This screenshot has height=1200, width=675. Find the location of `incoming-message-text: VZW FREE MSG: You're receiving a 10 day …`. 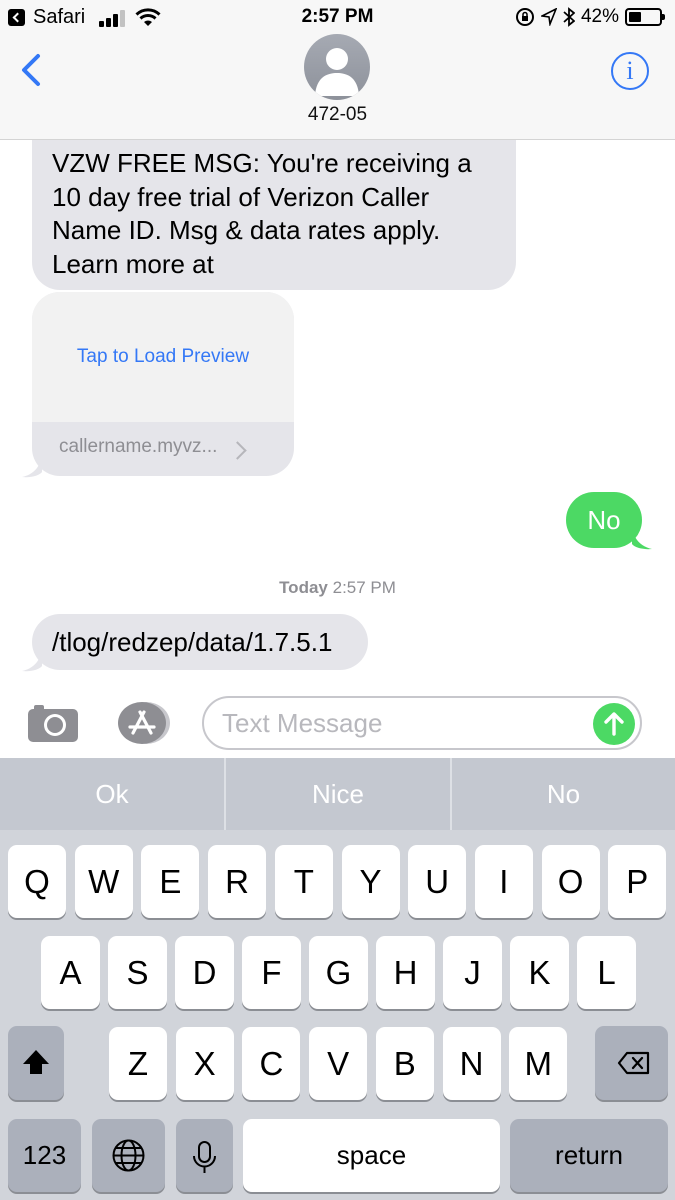

incoming-message-text: VZW FREE MSG: You're receiving a 10 day … is located at coordinates (262, 213).